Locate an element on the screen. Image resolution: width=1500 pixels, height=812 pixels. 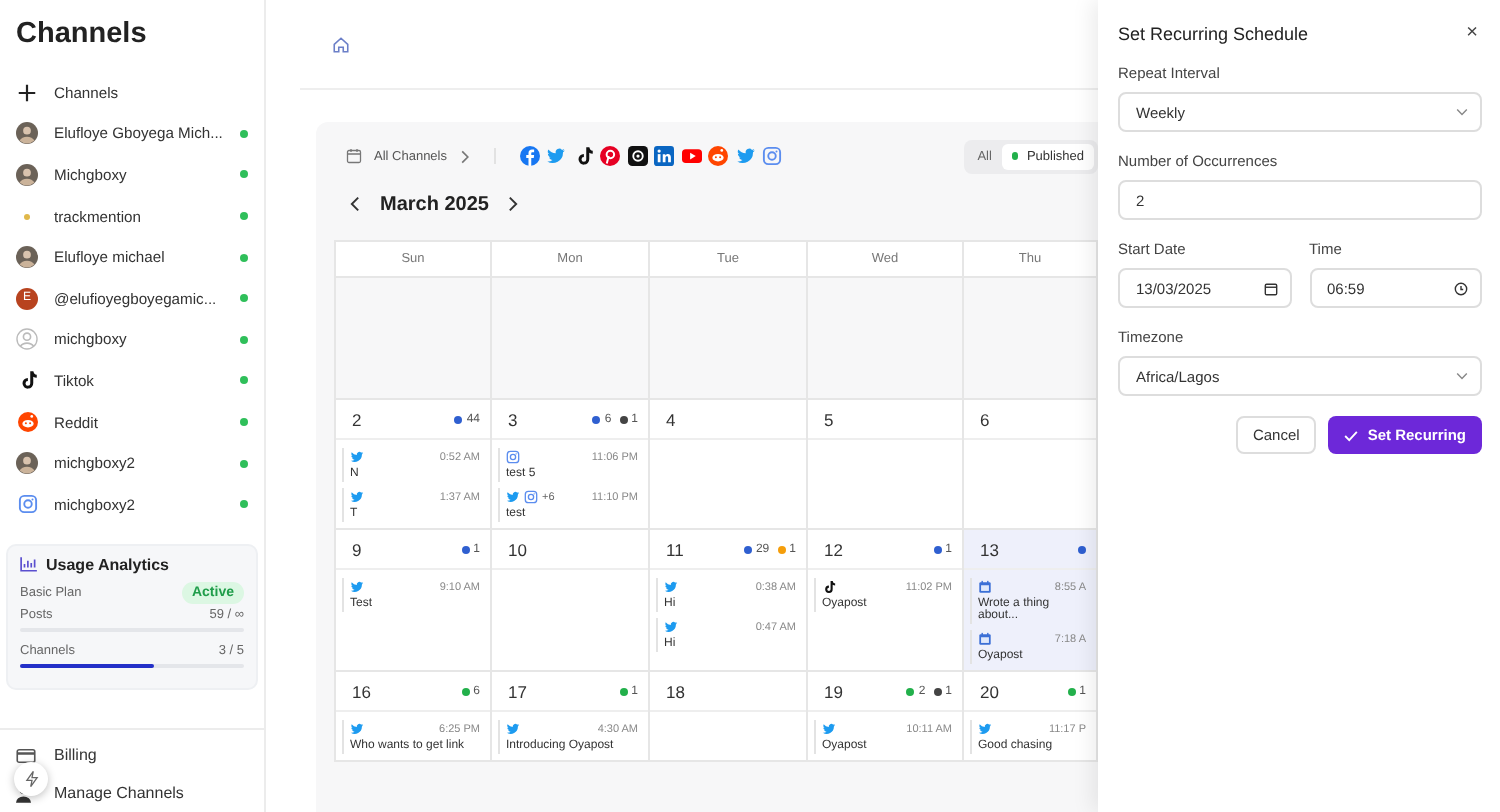
lightning-icon is located at coordinates (31, 779).